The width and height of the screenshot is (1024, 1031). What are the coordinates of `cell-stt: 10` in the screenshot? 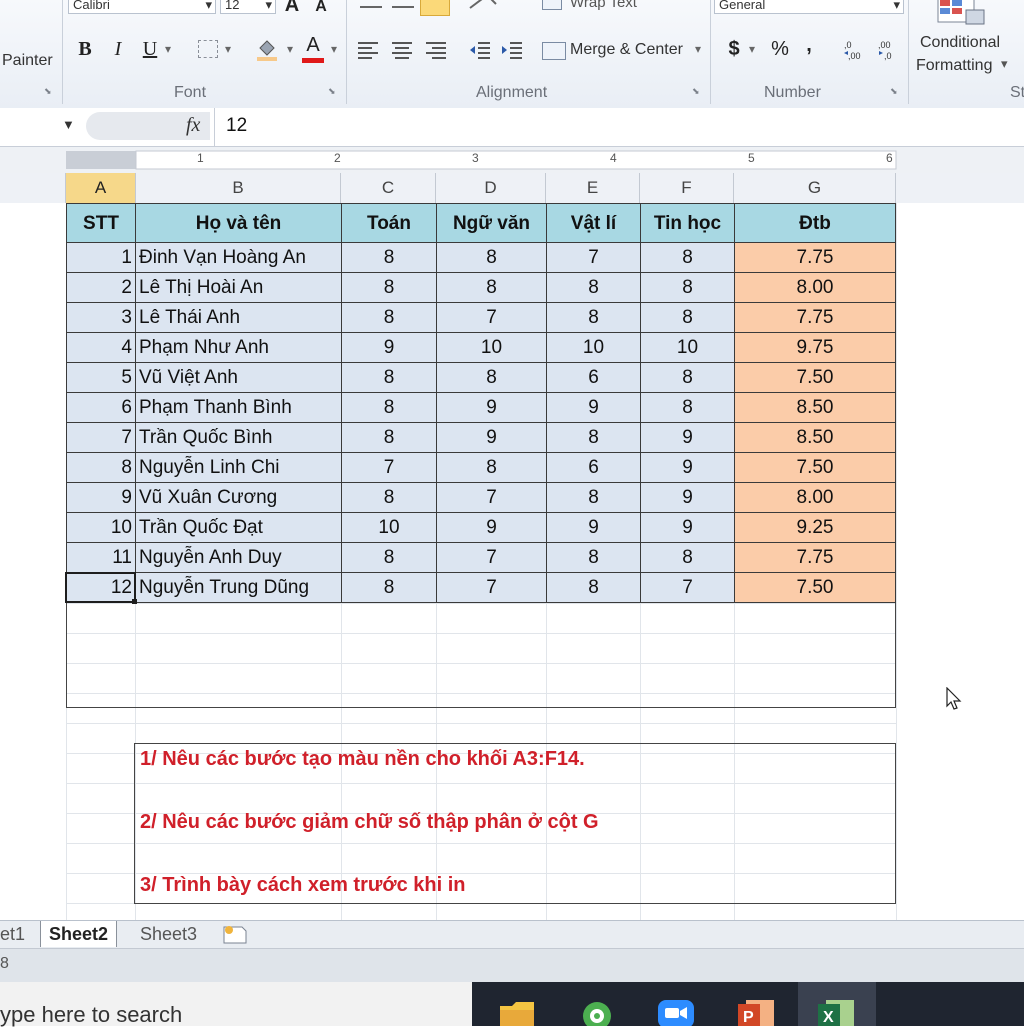 It's located at (101, 527).